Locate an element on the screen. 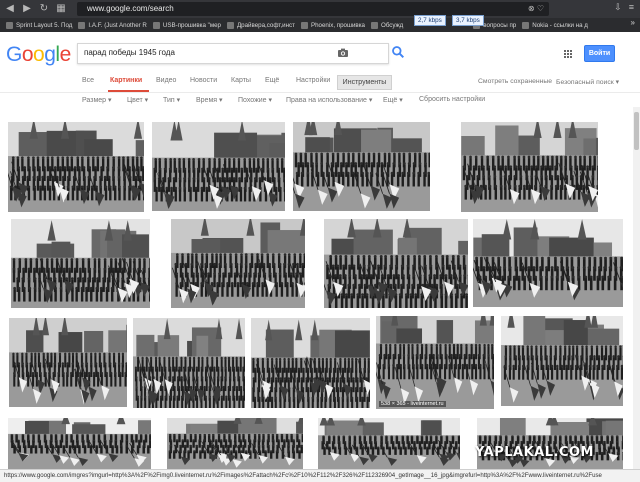 The width and height of the screenshot is (640, 482). search-input: парад победы 1945 года is located at coordinates (233, 53).